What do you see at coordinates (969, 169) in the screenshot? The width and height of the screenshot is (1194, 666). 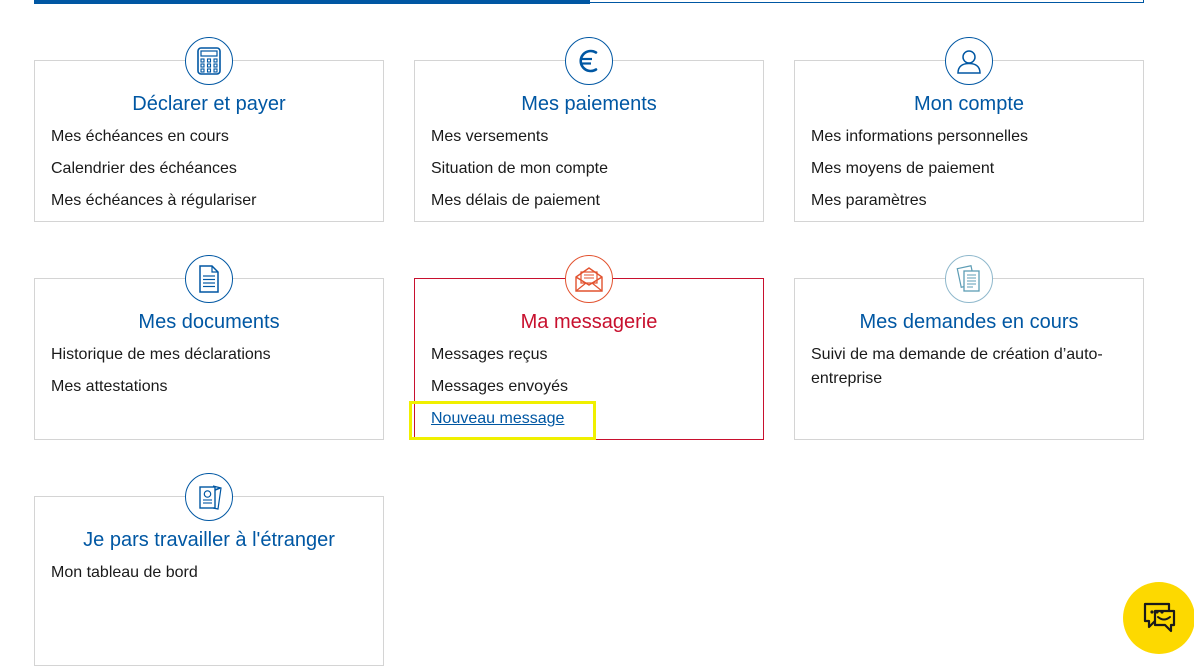 I see `link-moyens-paiement: Mes moyens de paiement` at bounding box center [969, 169].